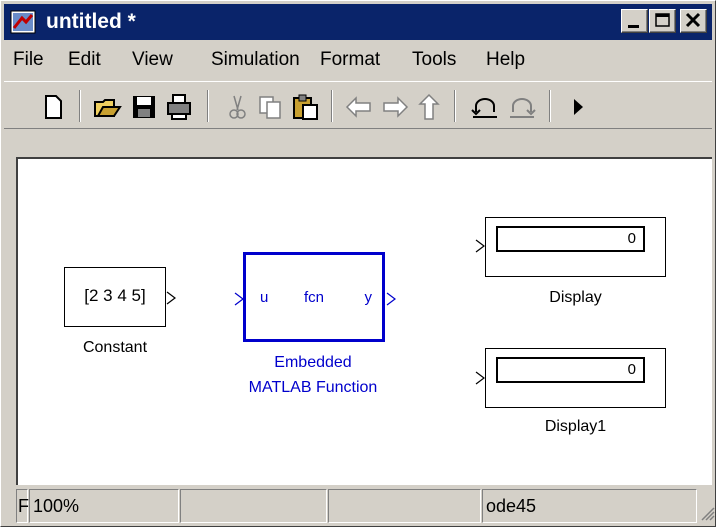 The height and width of the screenshot is (527, 716). I want to click on print-icon, so click(179, 107).